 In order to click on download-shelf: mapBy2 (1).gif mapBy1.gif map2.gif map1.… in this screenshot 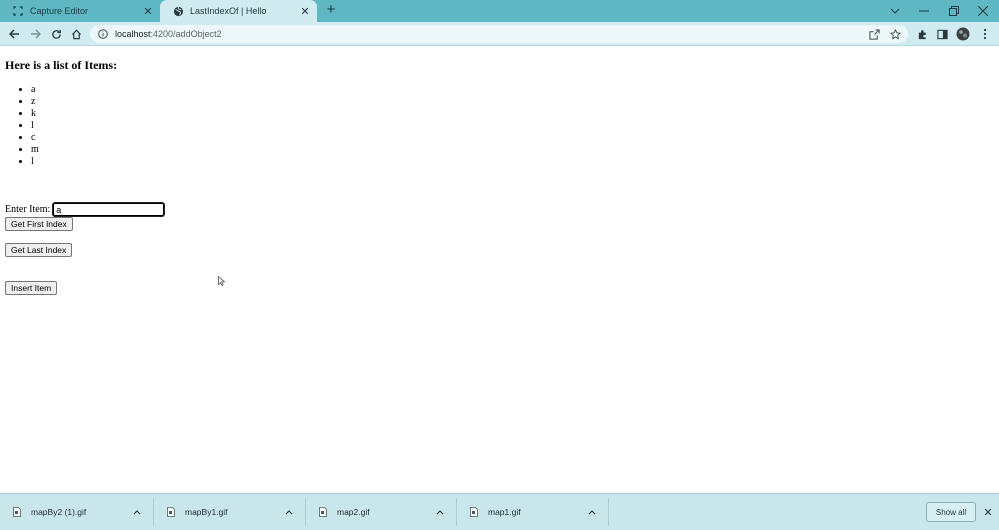, I will do `click(499, 511)`.